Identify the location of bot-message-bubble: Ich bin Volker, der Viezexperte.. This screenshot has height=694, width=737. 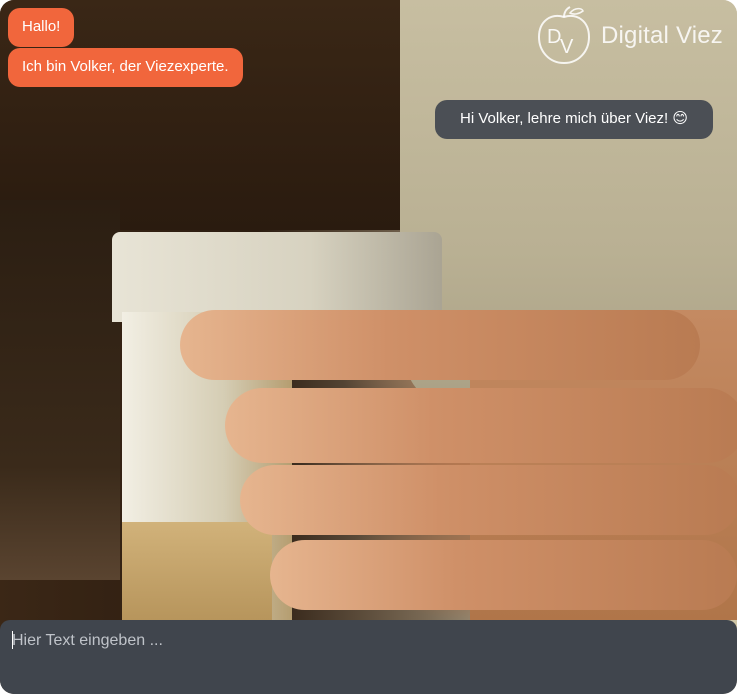
(125, 67).